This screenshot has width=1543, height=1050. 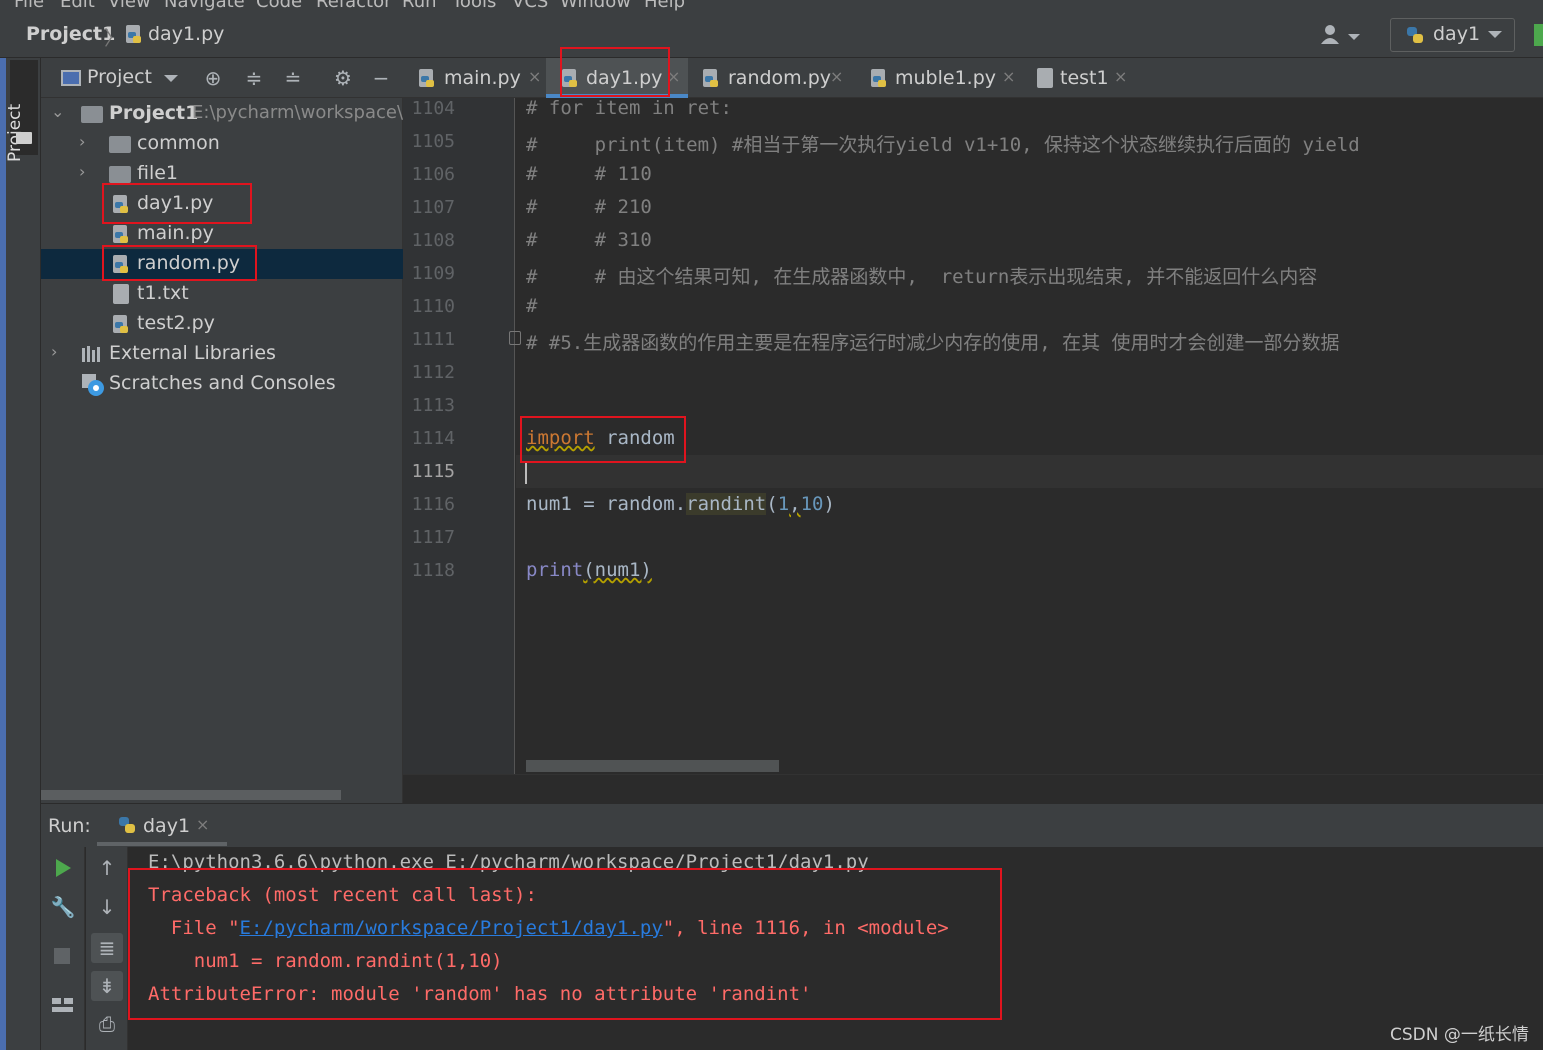 What do you see at coordinates (530, 6) in the screenshot?
I see `menu-vcs: VCS` at bounding box center [530, 6].